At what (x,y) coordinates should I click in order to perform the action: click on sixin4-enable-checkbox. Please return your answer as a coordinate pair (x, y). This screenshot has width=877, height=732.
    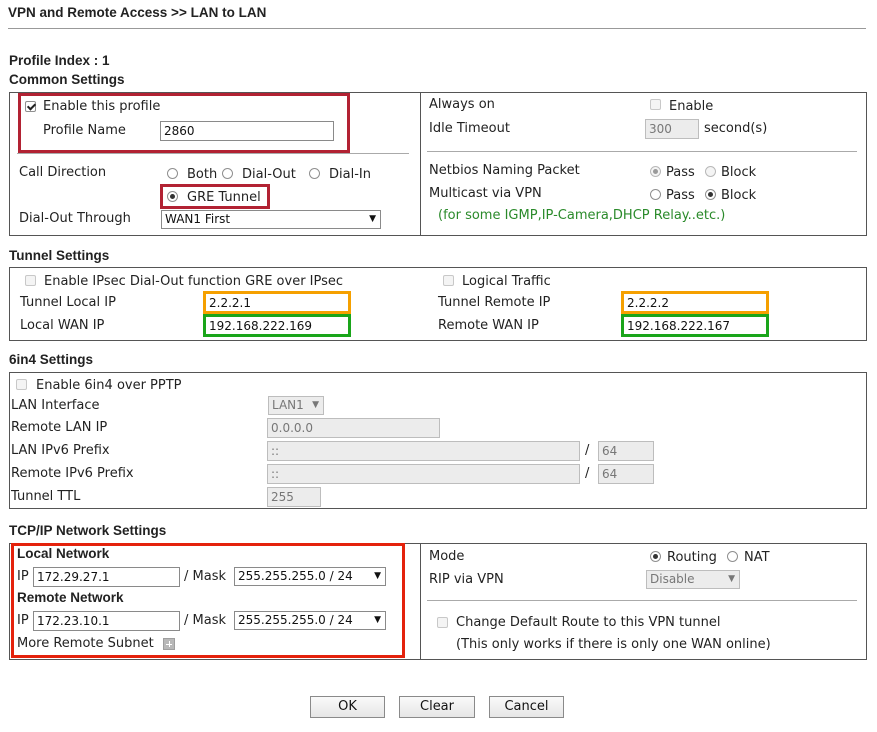
    Looking at the image, I should click on (21, 384).